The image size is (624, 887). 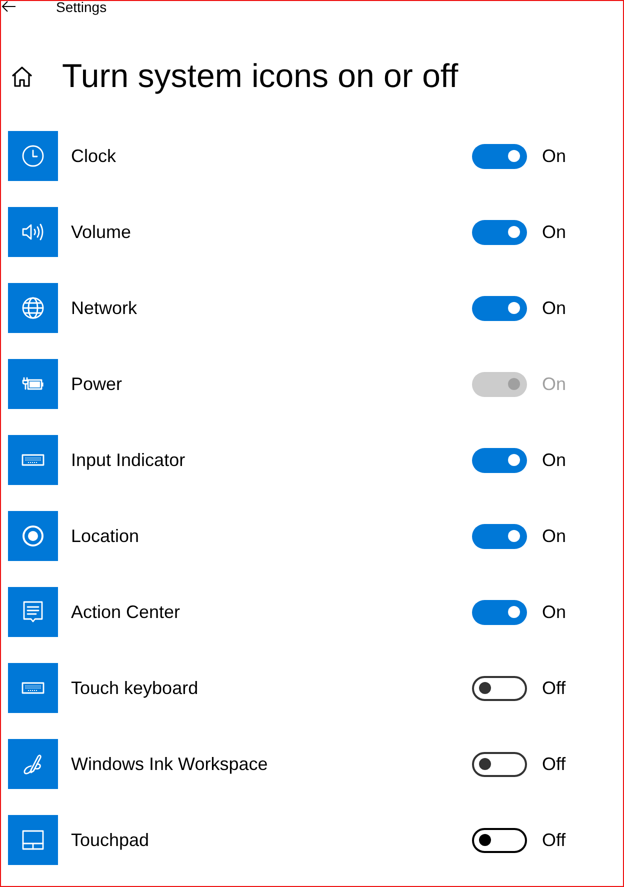 What do you see at coordinates (101, 232) in the screenshot?
I see `setting-label: Volume` at bounding box center [101, 232].